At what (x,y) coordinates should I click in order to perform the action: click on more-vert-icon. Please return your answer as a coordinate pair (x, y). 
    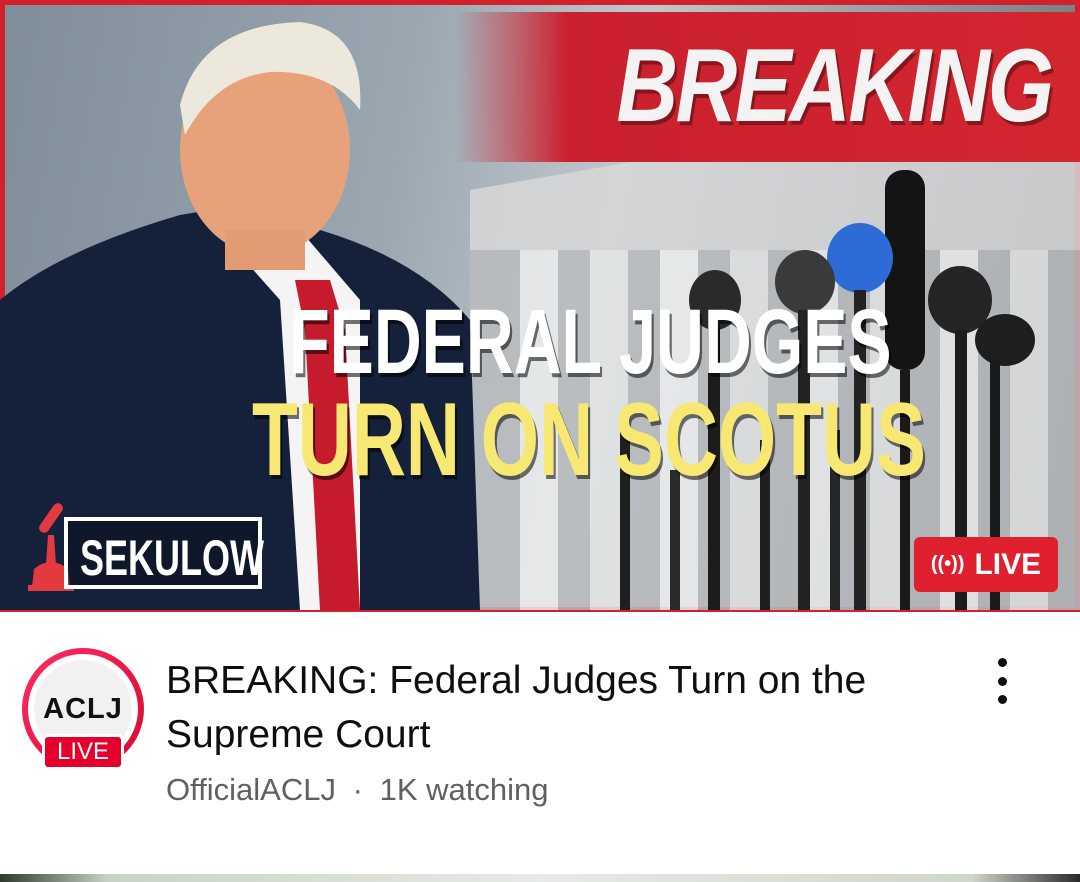
    Looking at the image, I should click on (1002, 681).